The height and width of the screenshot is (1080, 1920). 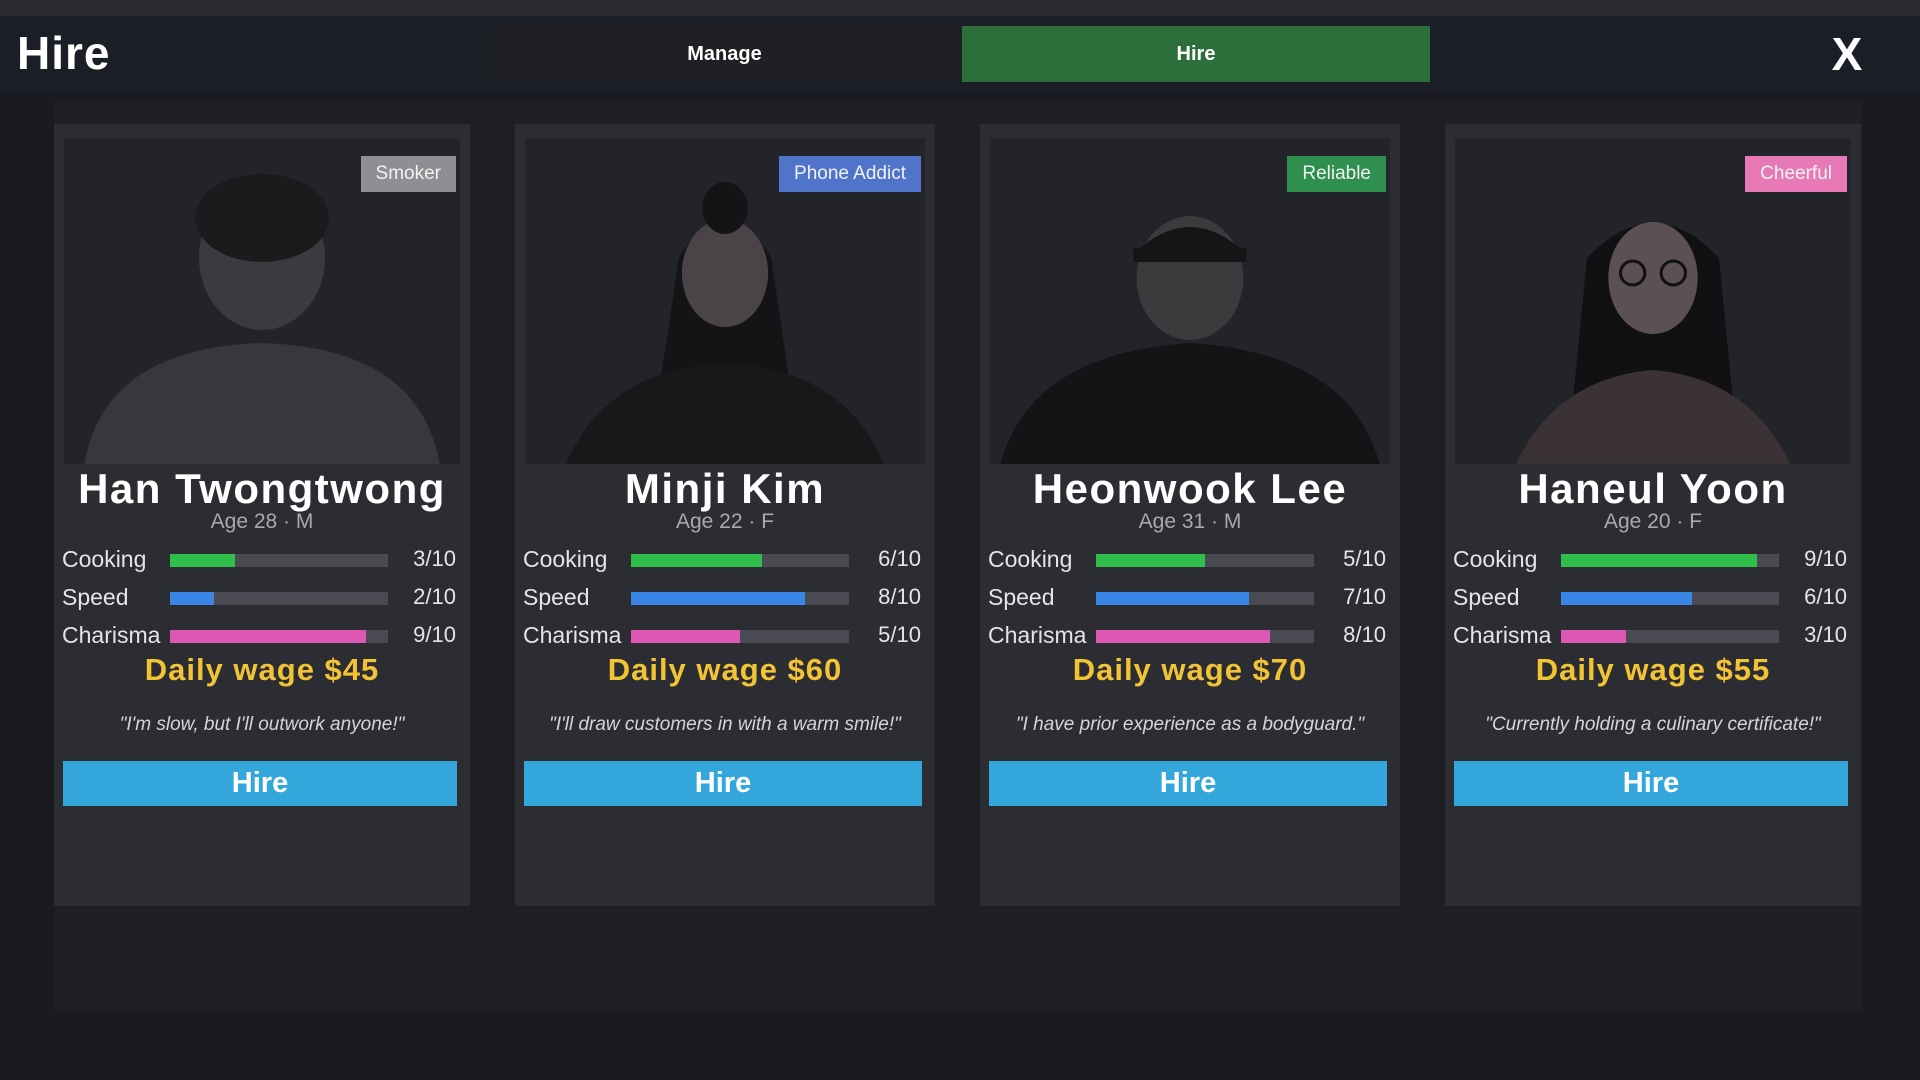 I want to click on candidate-portrait: Phone Addict, so click(x=725, y=301).